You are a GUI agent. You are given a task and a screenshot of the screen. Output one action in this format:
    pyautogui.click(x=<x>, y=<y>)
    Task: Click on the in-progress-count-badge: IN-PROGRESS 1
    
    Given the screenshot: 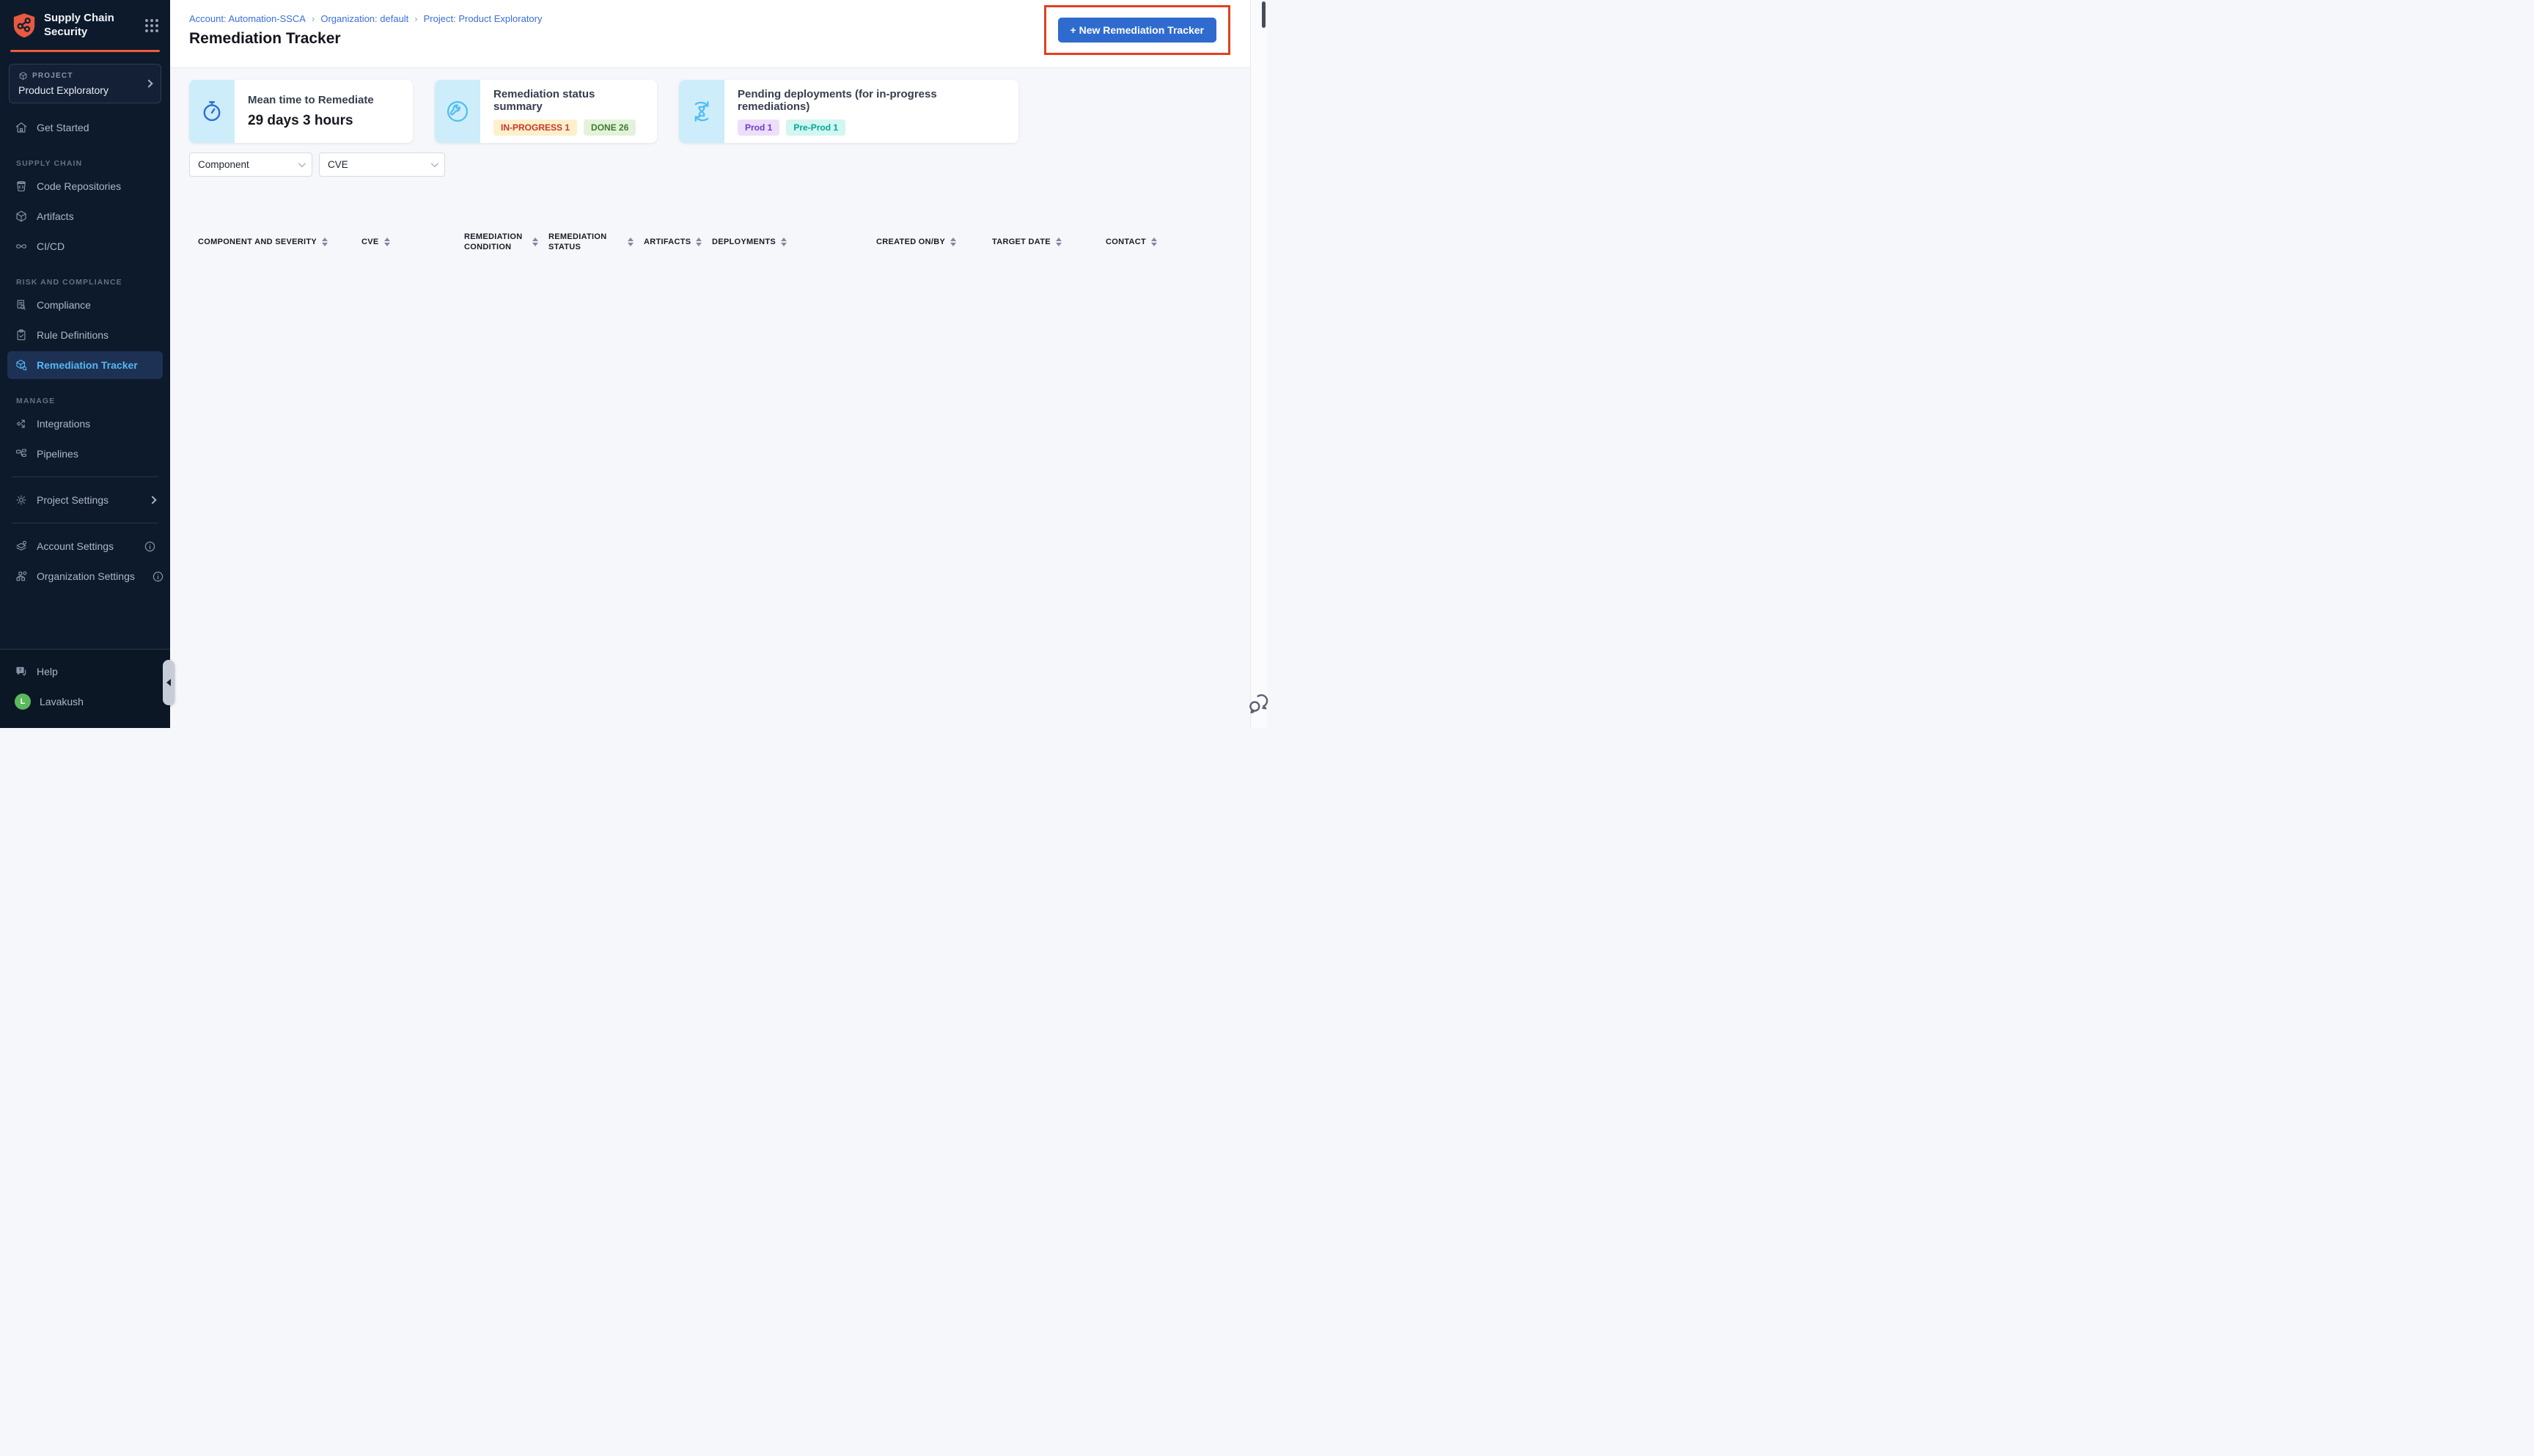 What is the action you would take?
    pyautogui.click(x=535, y=127)
    